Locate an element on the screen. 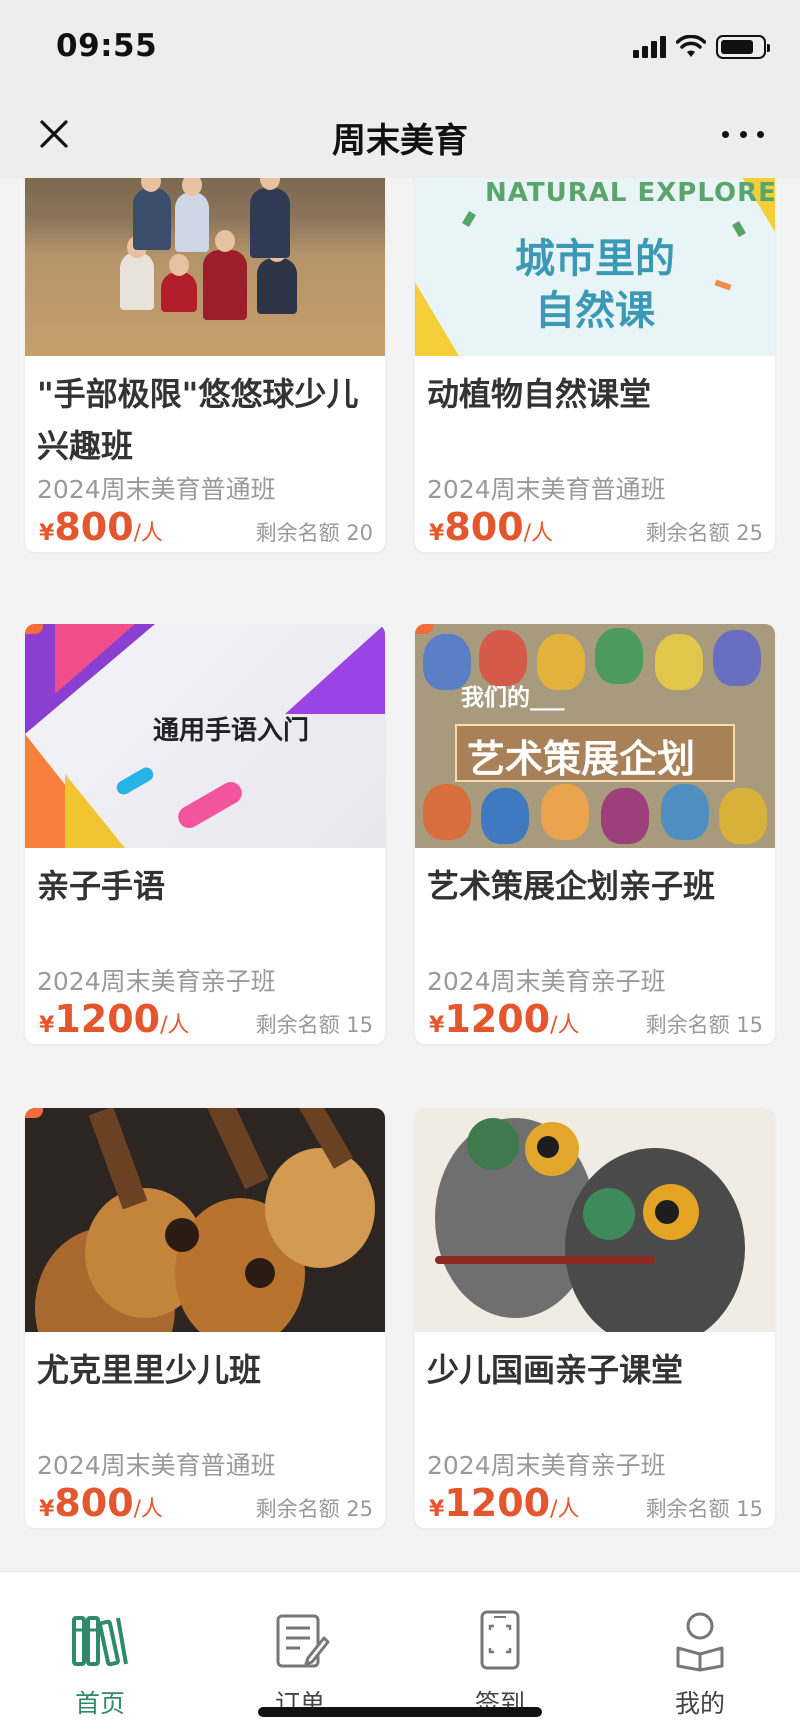 This screenshot has height=1731, width=800. scan-phone-icon is located at coordinates (500, 1640).